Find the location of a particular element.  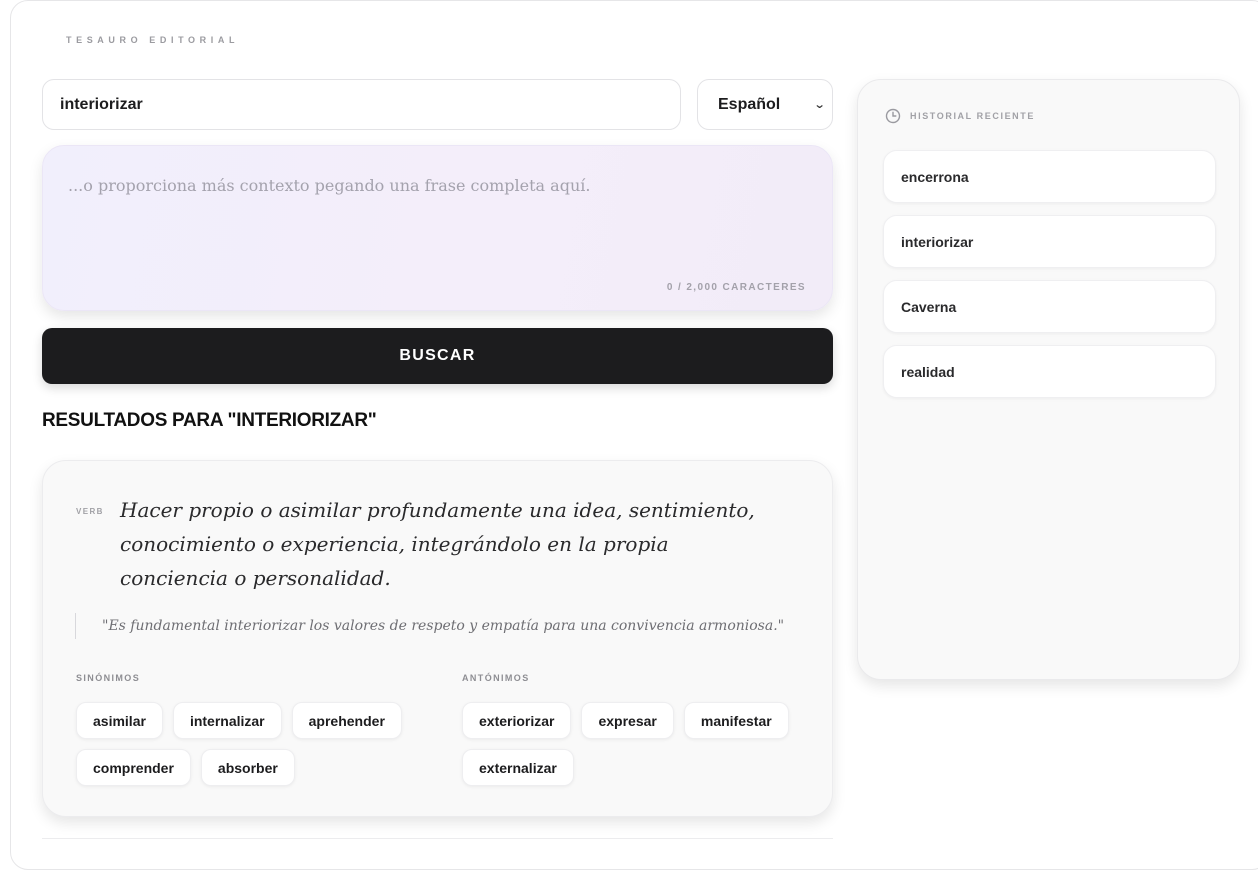

search-button: BUSCAR is located at coordinates (437, 356).